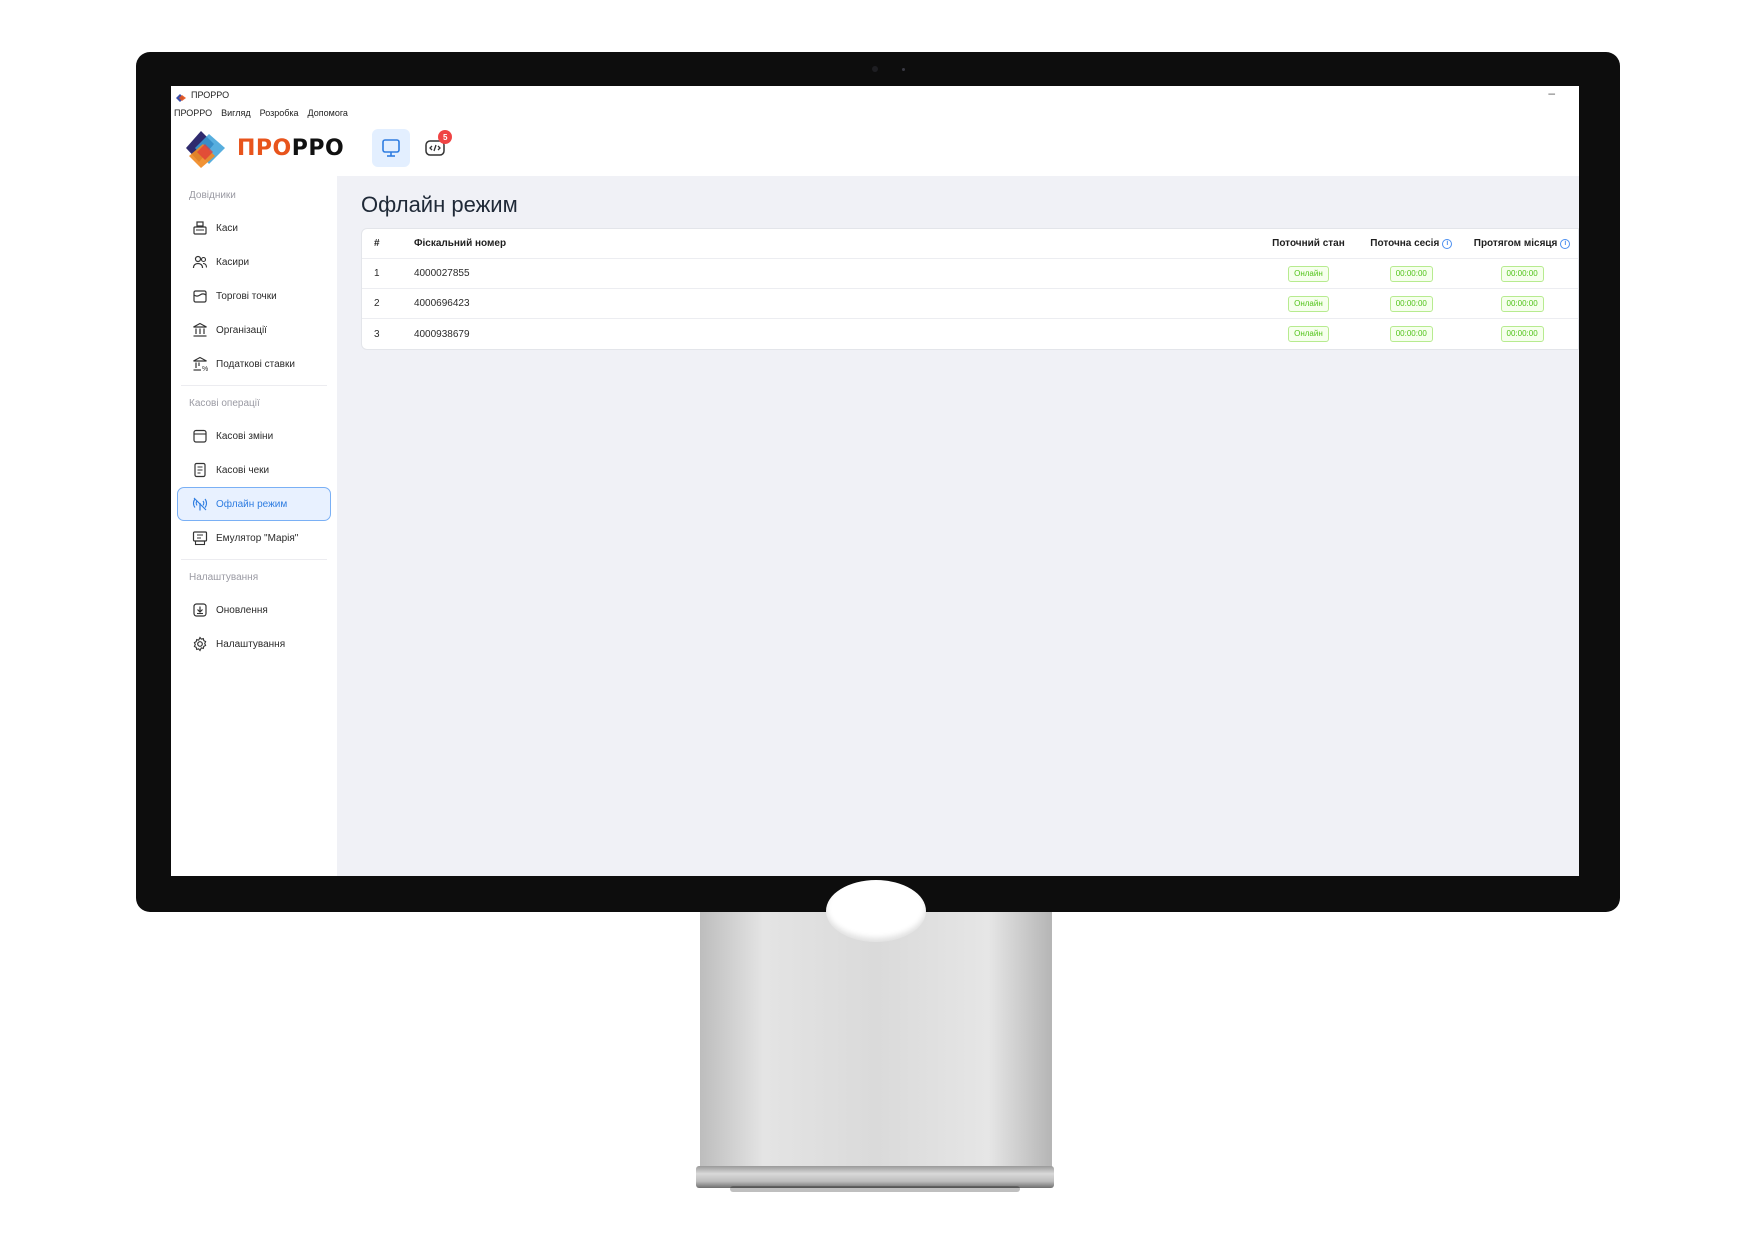 The height and width of the screenshot is (1240, 1748). I want to click on sidebar-section-directories: Довідники, so click(212, 195).